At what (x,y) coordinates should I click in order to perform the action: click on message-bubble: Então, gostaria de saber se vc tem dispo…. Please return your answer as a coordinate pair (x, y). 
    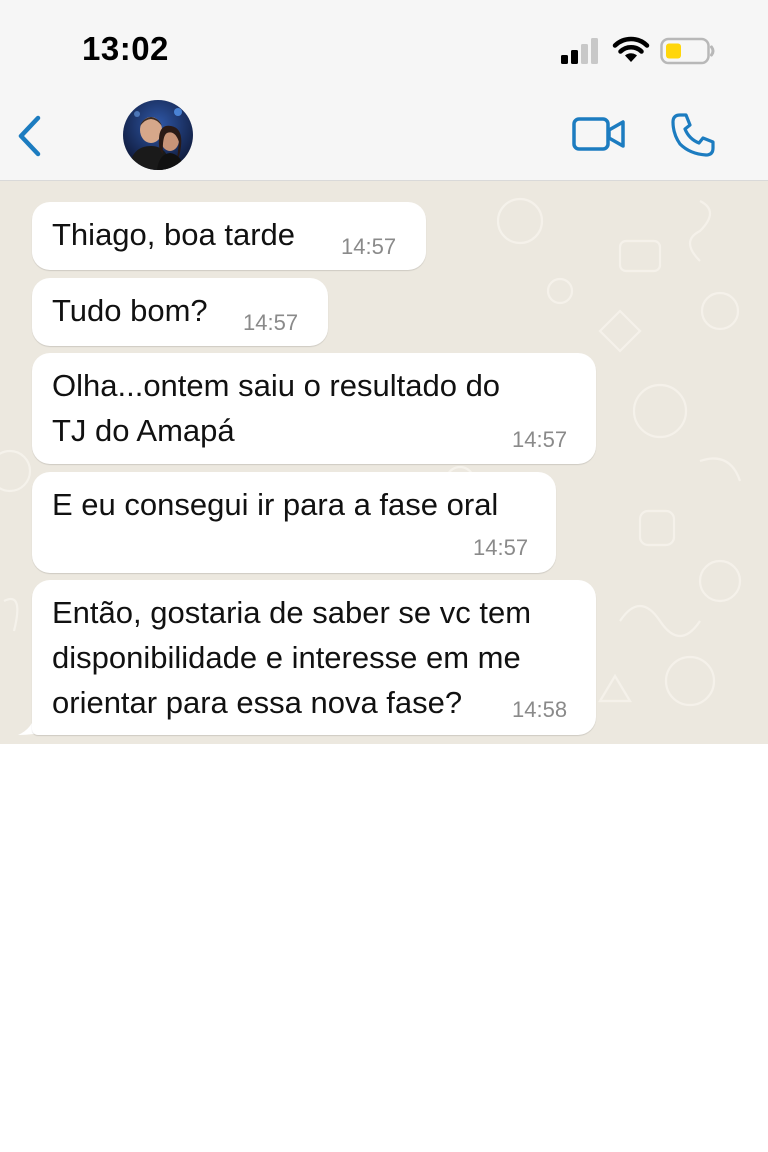
    Looking at the image, I should click on (314, 657).